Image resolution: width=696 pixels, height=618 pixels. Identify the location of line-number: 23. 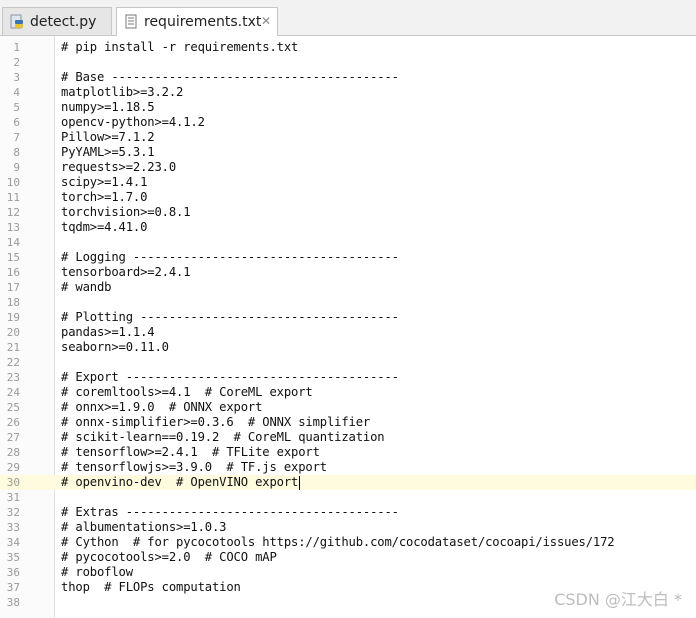
(13, 377).